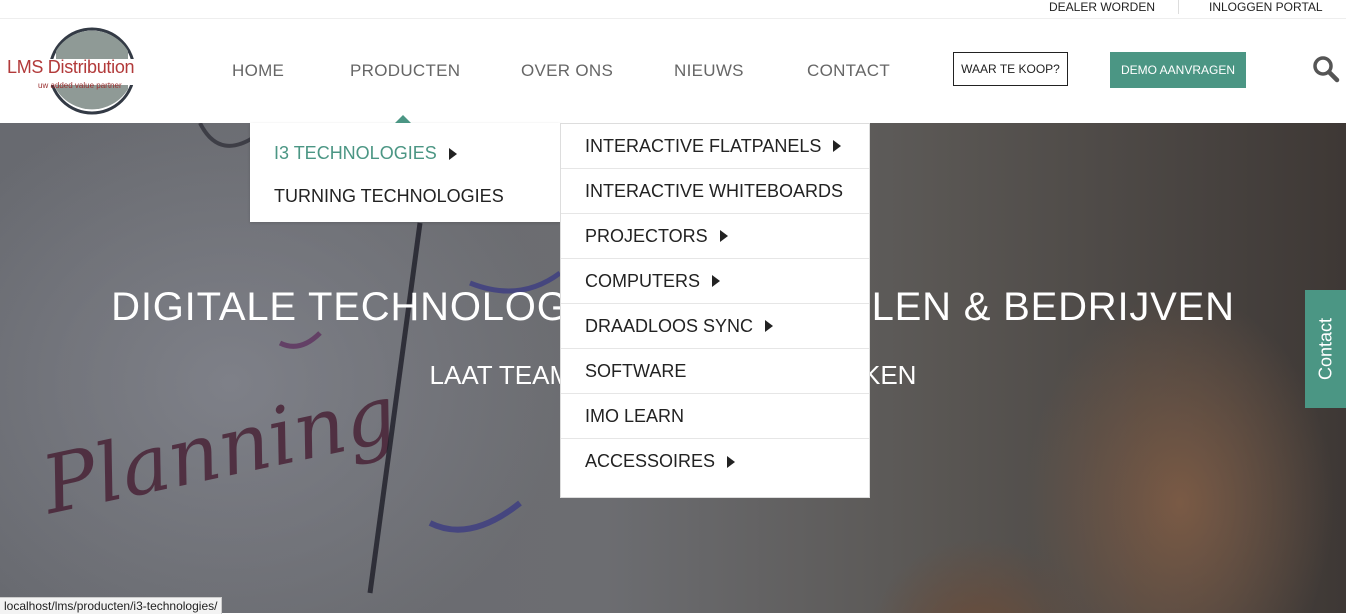 This screenshot has height=614, width=1346. Describe the element at coordinates (709, 71) in the screenshot. I see `nav-nieuws: NIEUWS` at that location.